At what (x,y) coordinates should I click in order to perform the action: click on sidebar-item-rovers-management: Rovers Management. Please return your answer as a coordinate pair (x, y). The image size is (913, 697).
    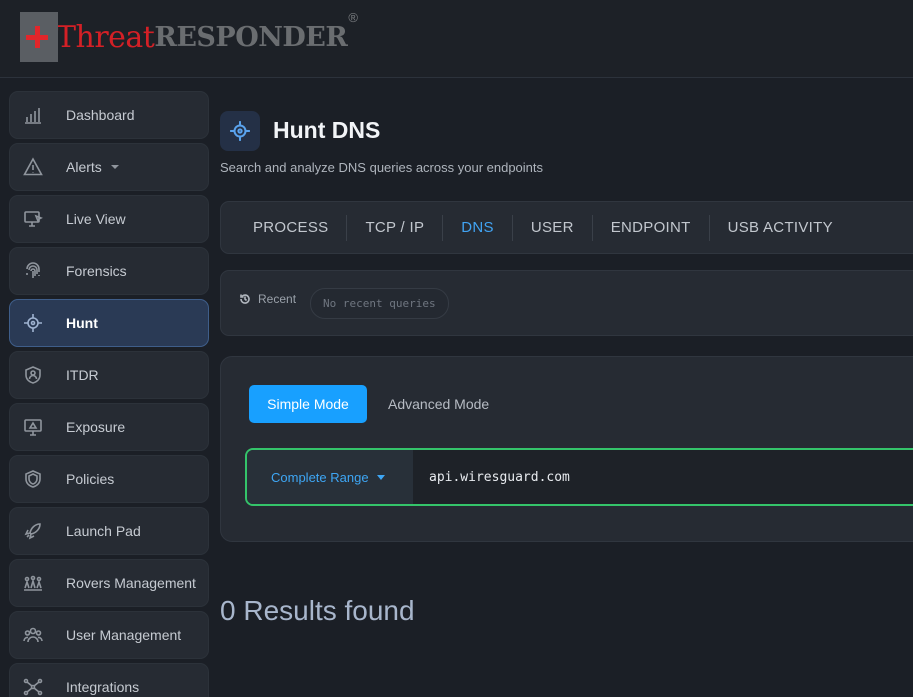
    Looking at the image, I should click on (109, 583).